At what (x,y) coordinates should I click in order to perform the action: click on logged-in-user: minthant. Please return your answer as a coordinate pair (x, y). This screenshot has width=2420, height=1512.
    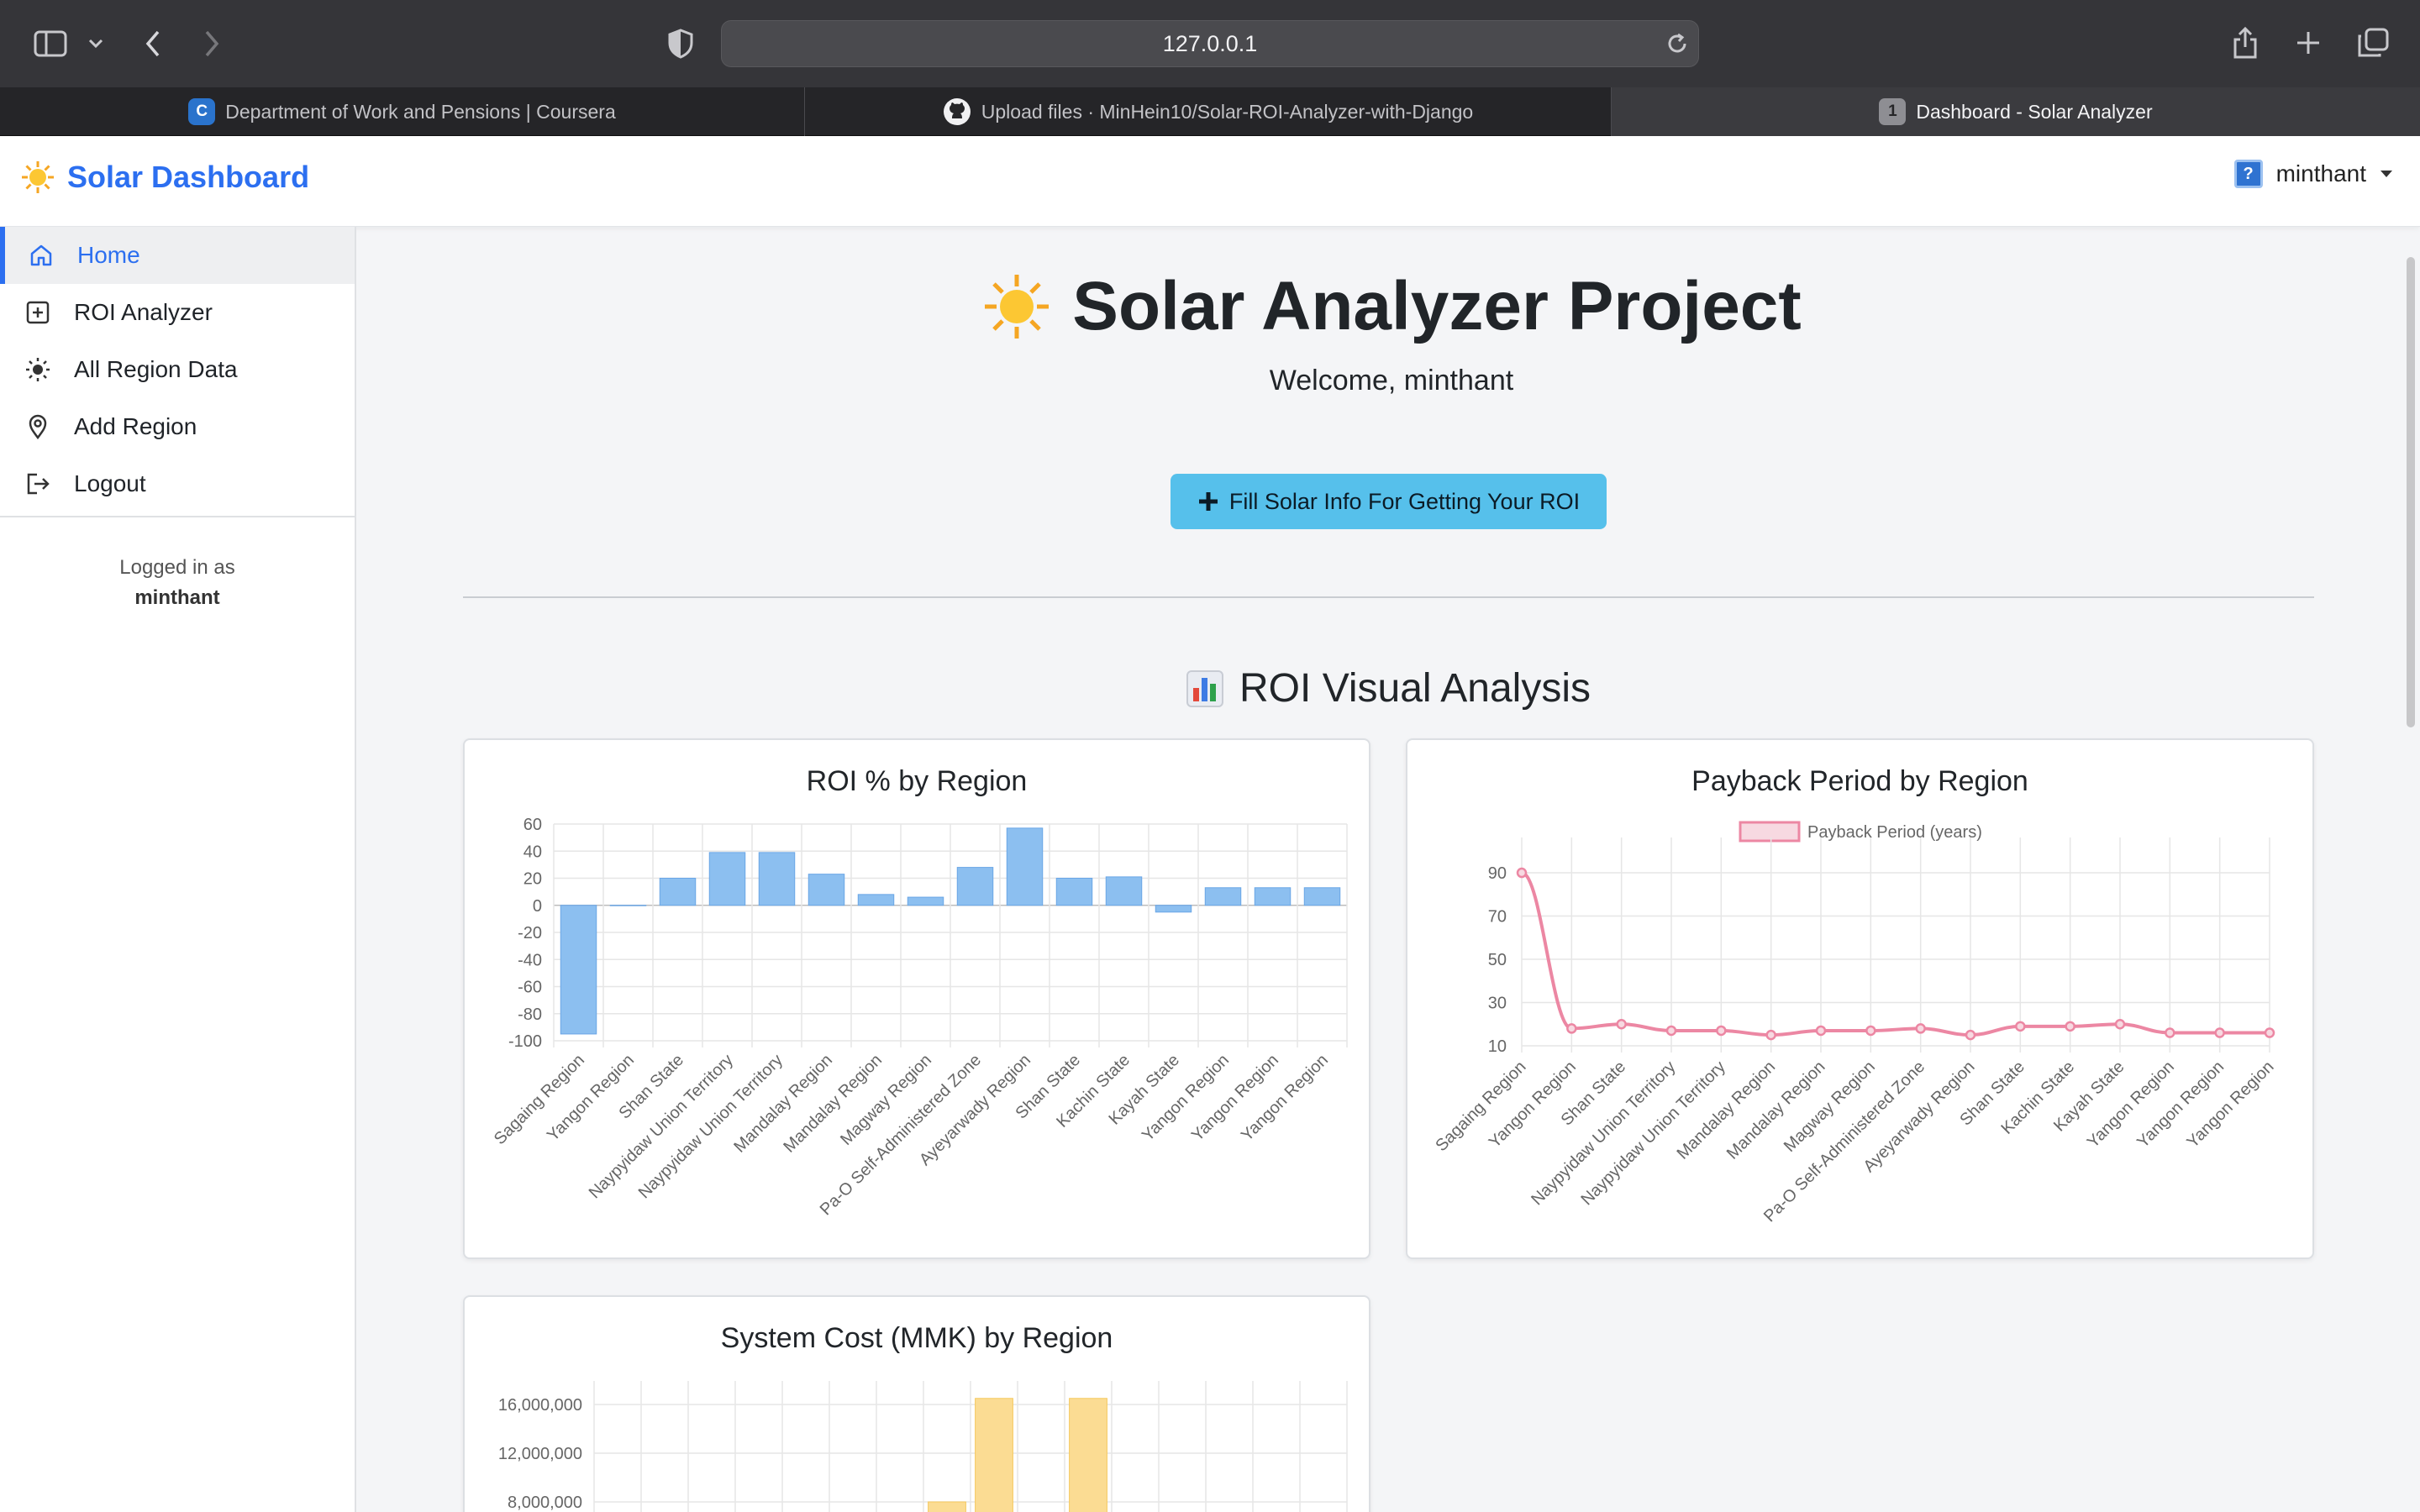
    Looking at the image, I should click on (177, 597).